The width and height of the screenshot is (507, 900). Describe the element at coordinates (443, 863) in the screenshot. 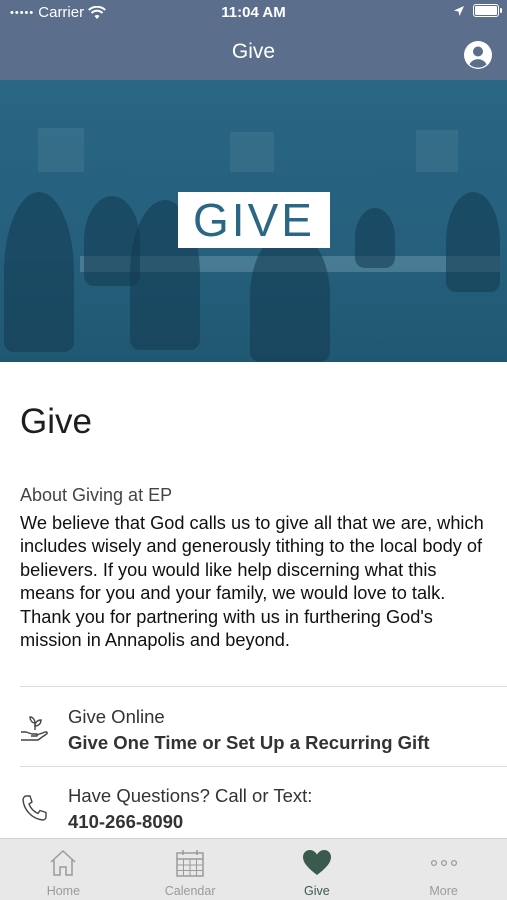

I see `more-icon` at that location.